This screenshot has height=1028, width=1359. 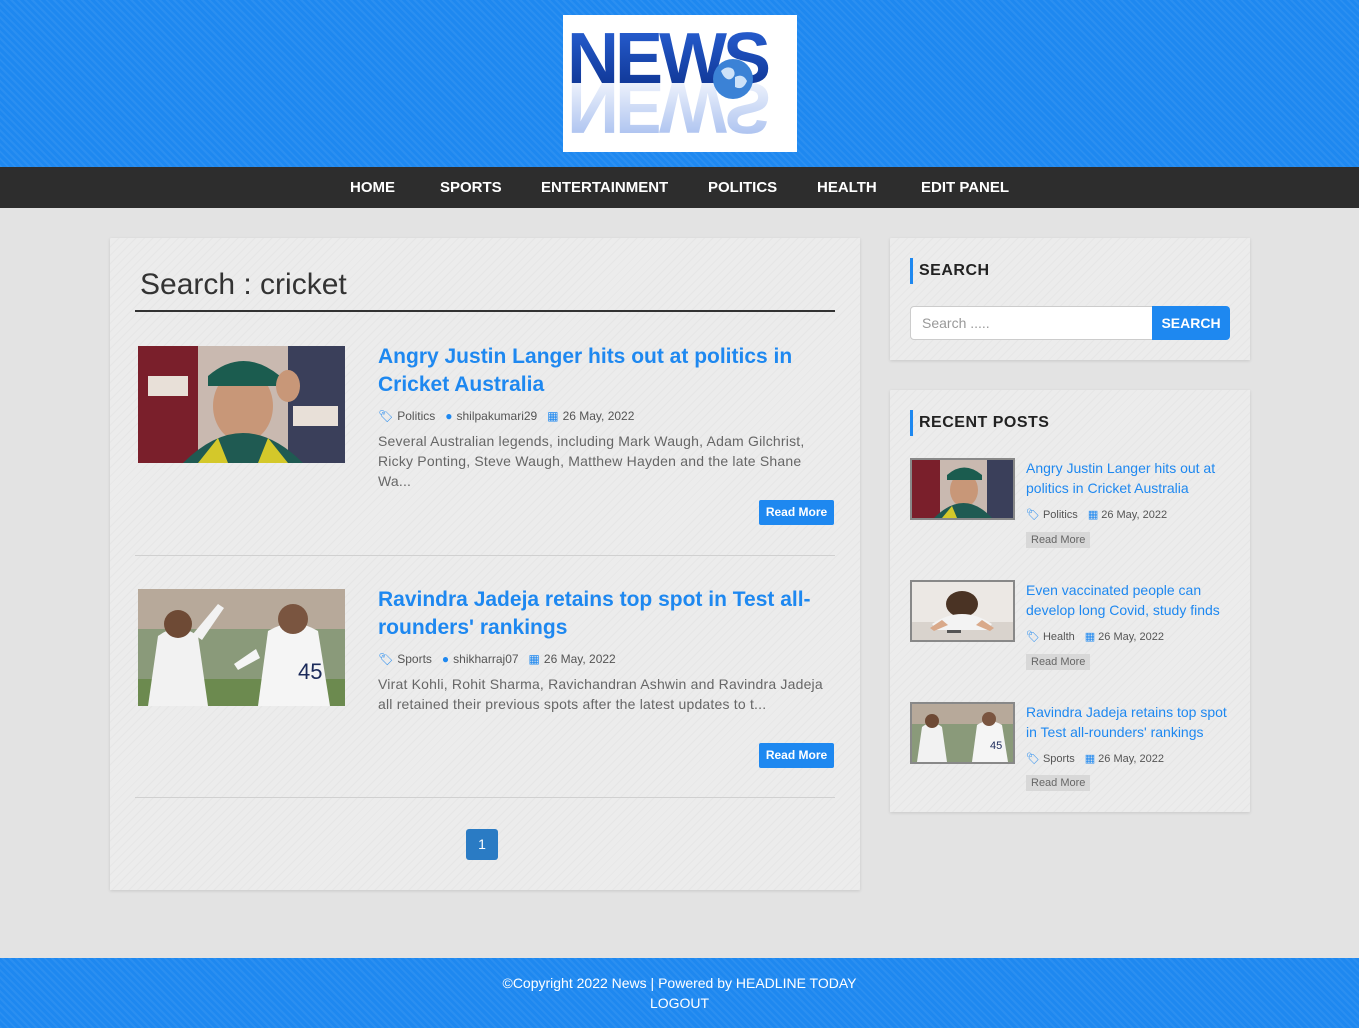 What do you see at coordinates (742, 187) in the screenshot?
I see `nav-item-politics: POLITICS` at bounding box center [742, 187].